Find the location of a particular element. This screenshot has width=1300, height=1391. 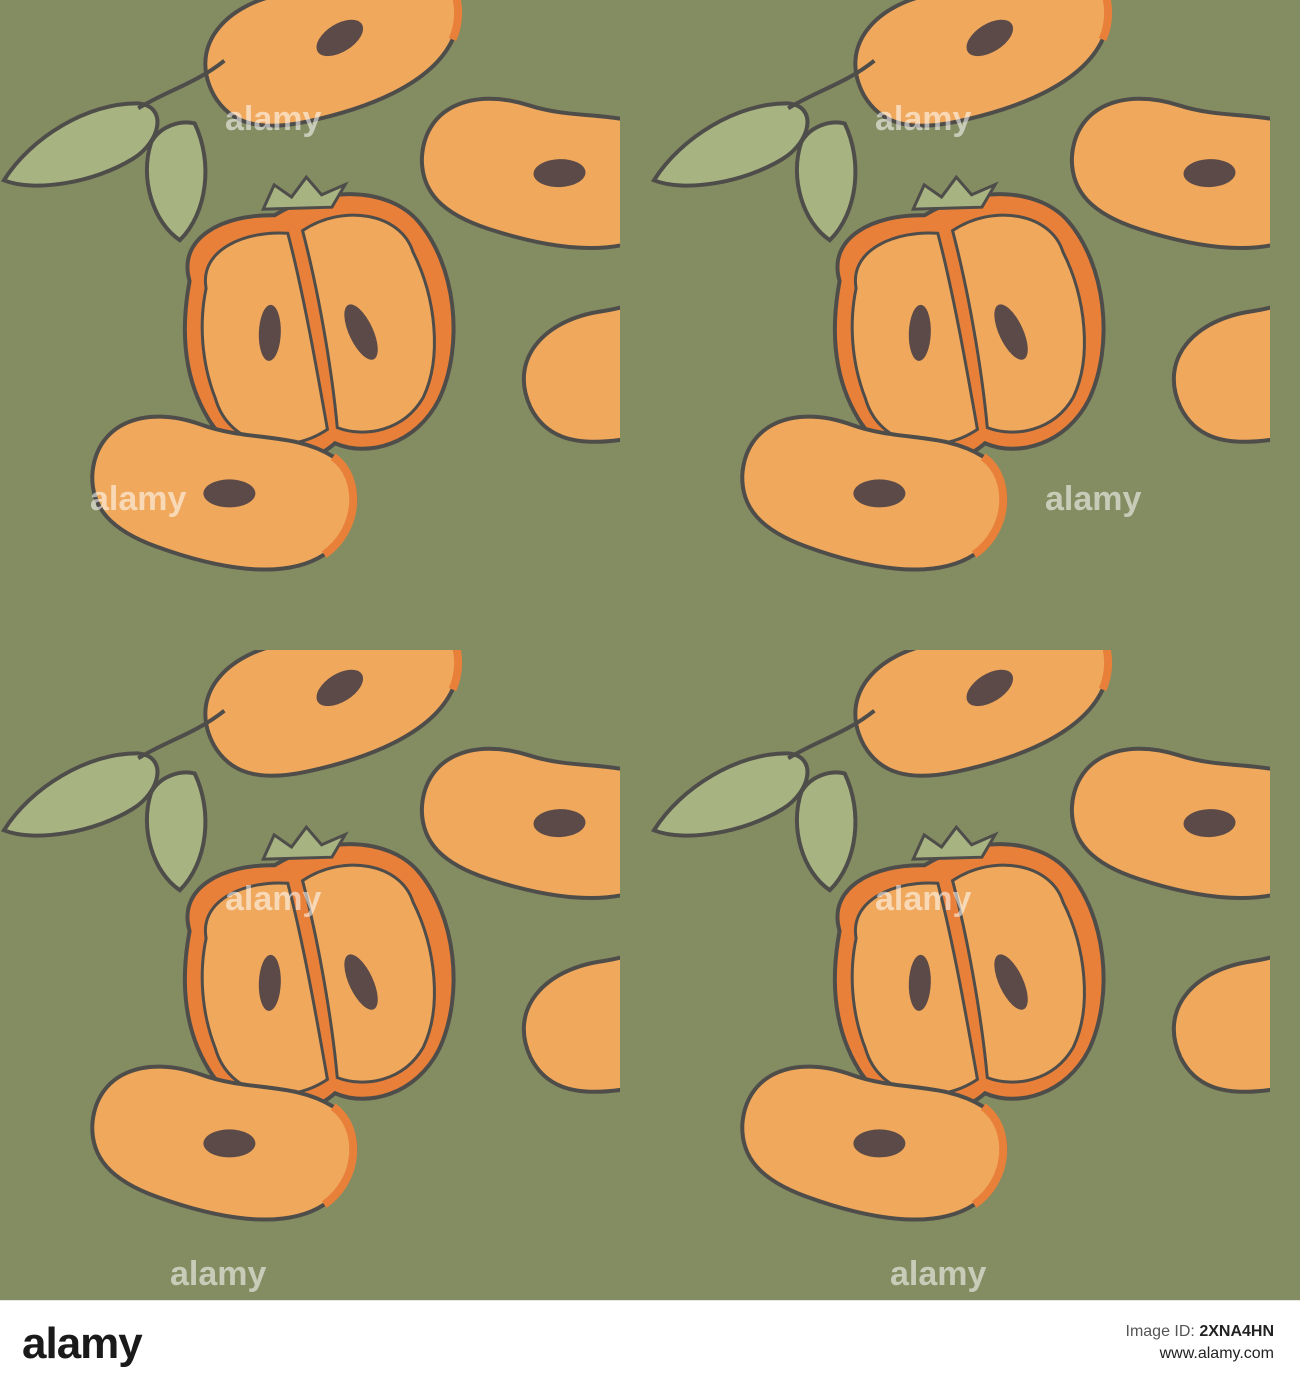

site-url: www.alamy.com is located at coordinates (1216, 1353).